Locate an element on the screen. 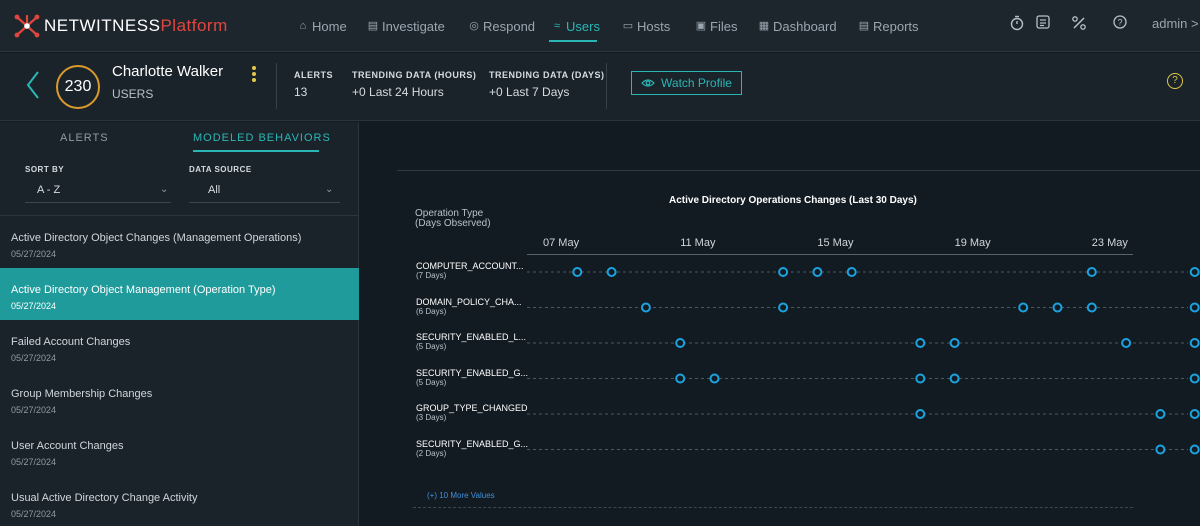 The height and width of the screenshot is (526, 1200). netwitness-logo: NETWITNESSPlatform is located at coordinates (121, 26).